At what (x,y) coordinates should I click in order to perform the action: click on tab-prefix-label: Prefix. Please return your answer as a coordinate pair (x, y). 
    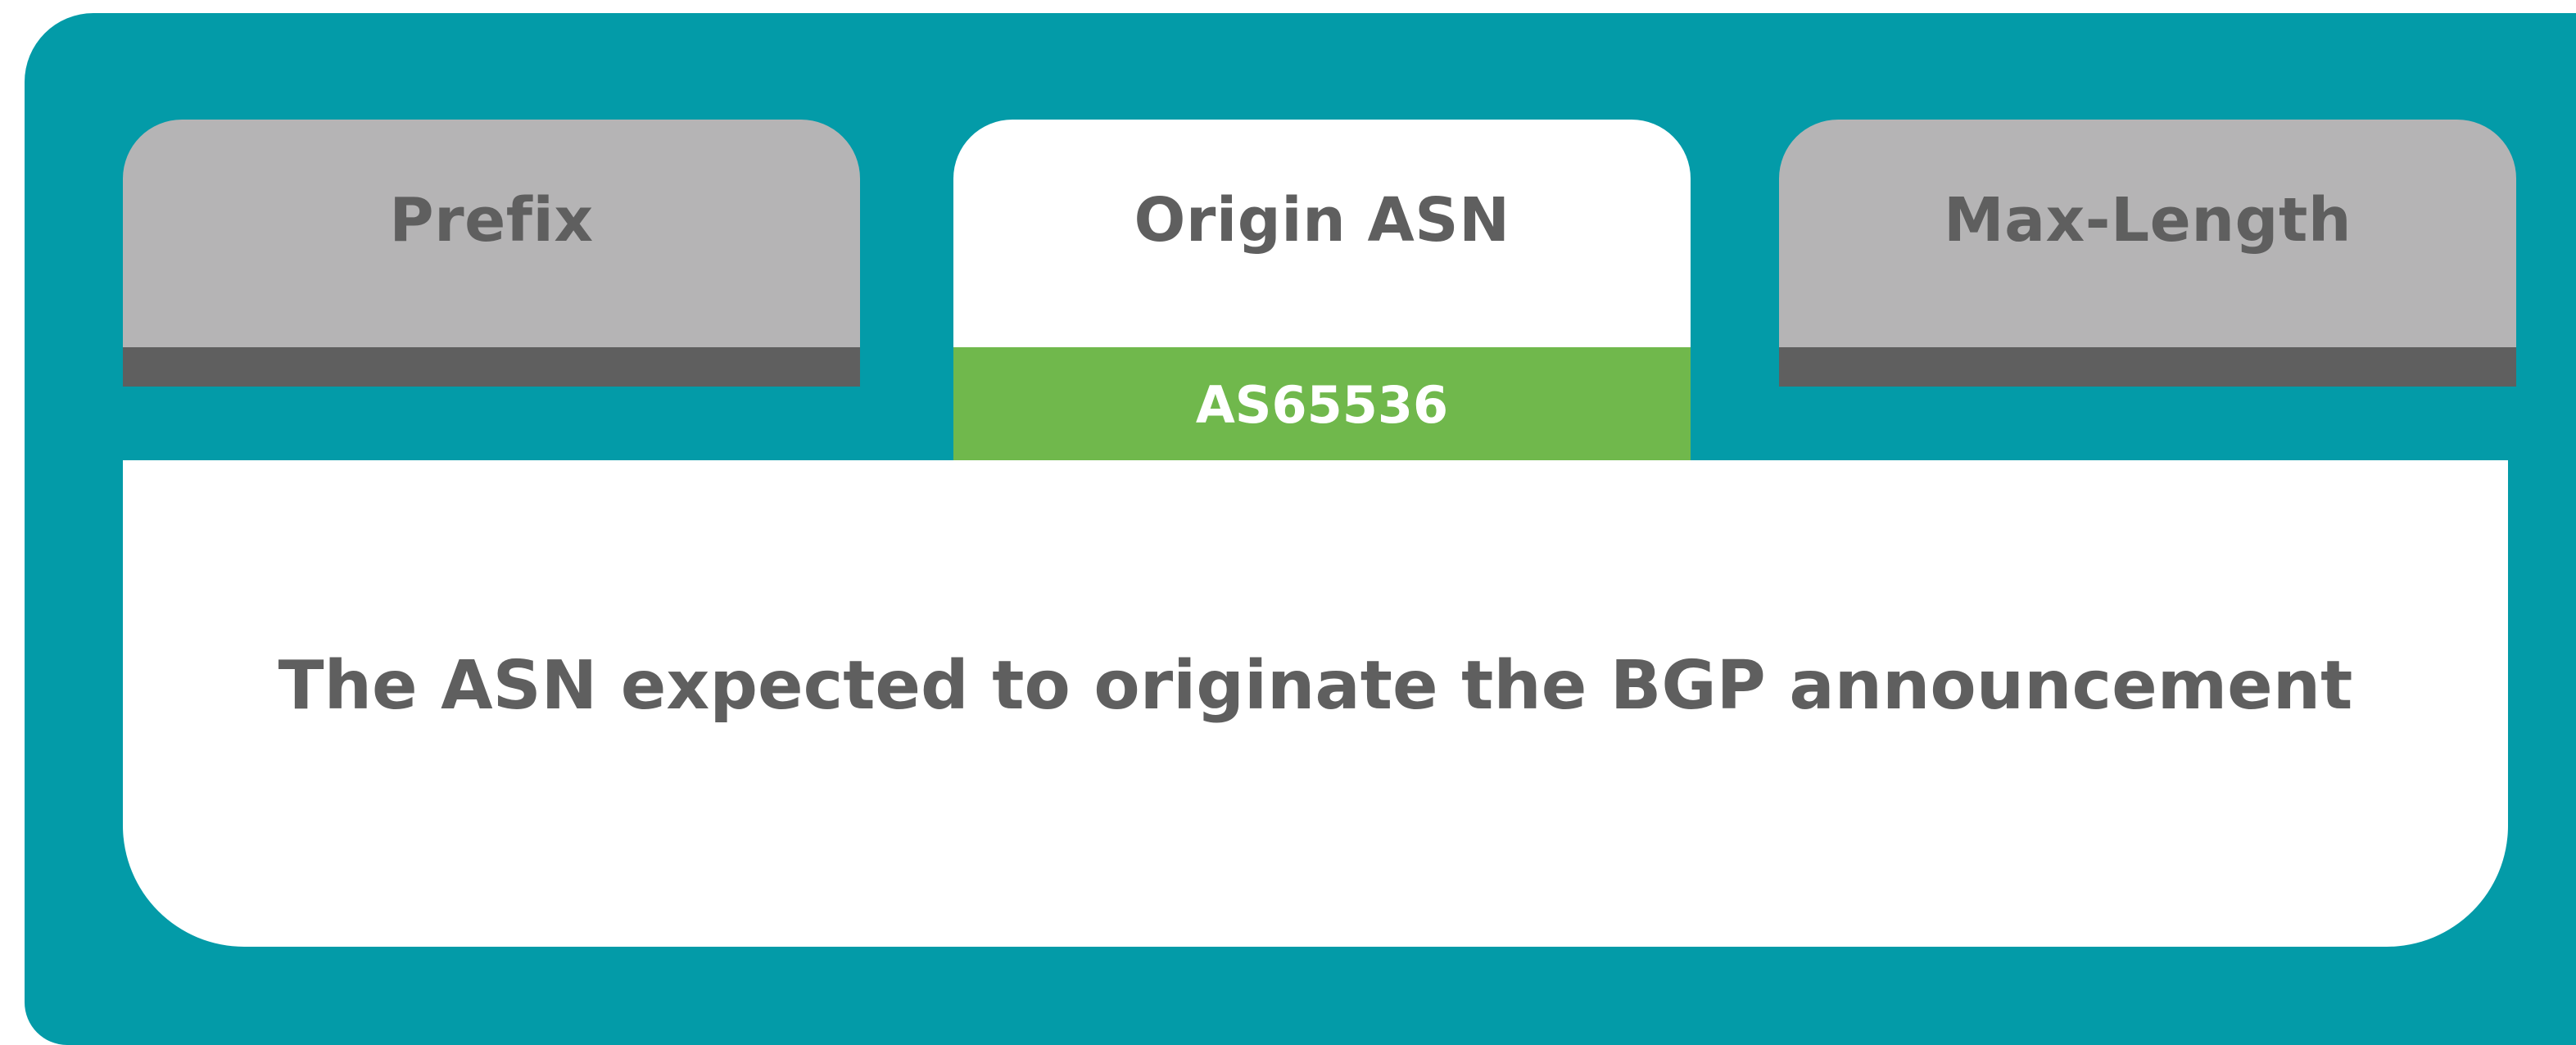
    Looking at the image, I should click on (491, 220).